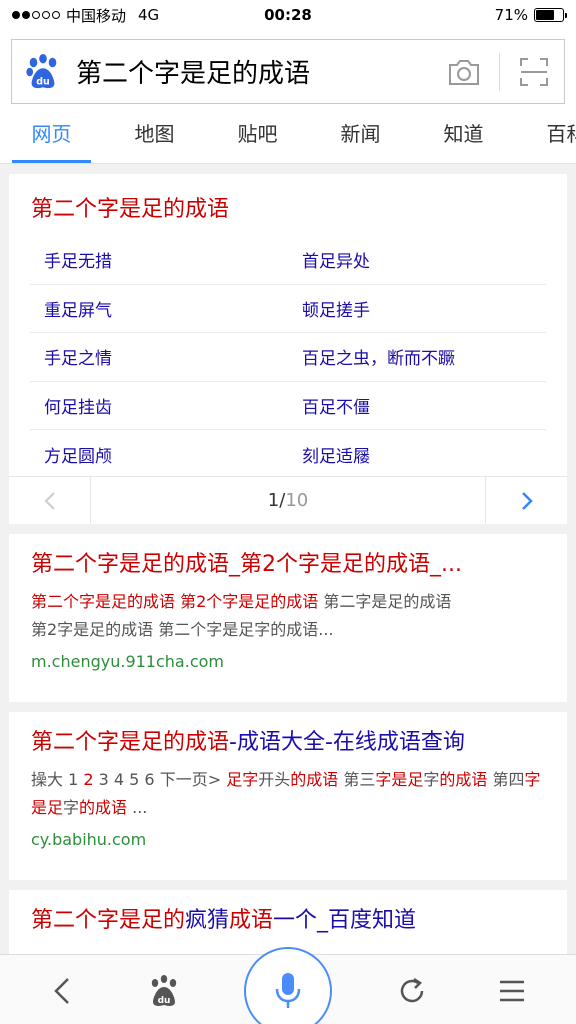  What do you see at coordinates (417, 259) in the screenshot?
I see `idiom-link: 首足异处` at bounding box center [417, 259].